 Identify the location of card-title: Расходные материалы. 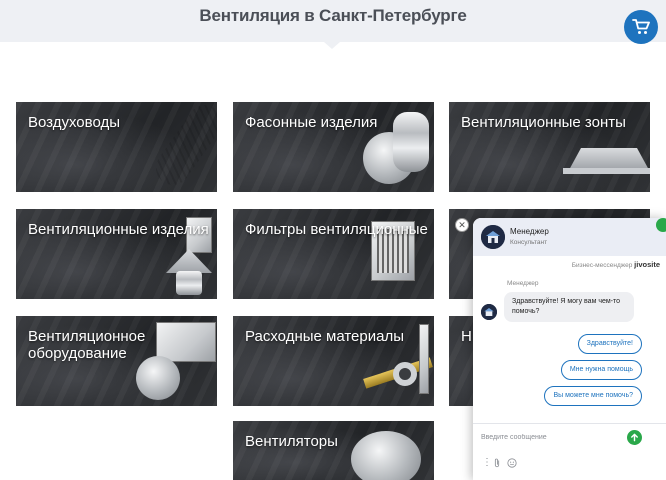
(324, 336).